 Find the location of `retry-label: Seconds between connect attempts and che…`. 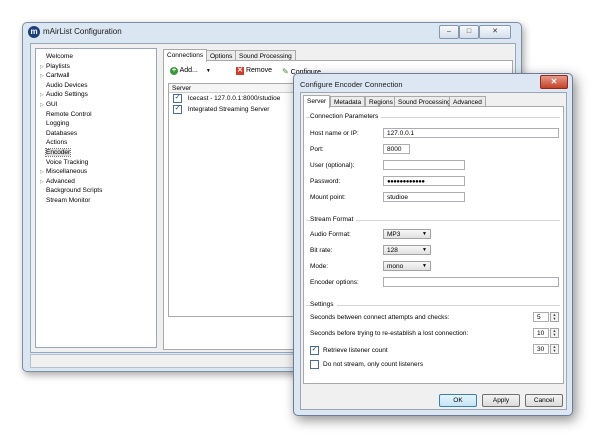

retry-label: Seconds between connect attempts and che… is located at coordinates (380, 317).